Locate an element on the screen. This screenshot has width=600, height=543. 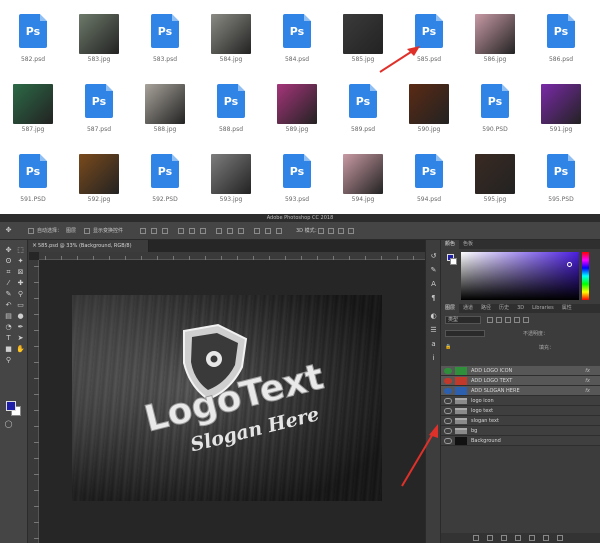
eyedropper-icon: ⁄ is located at coordinates (8, 283).